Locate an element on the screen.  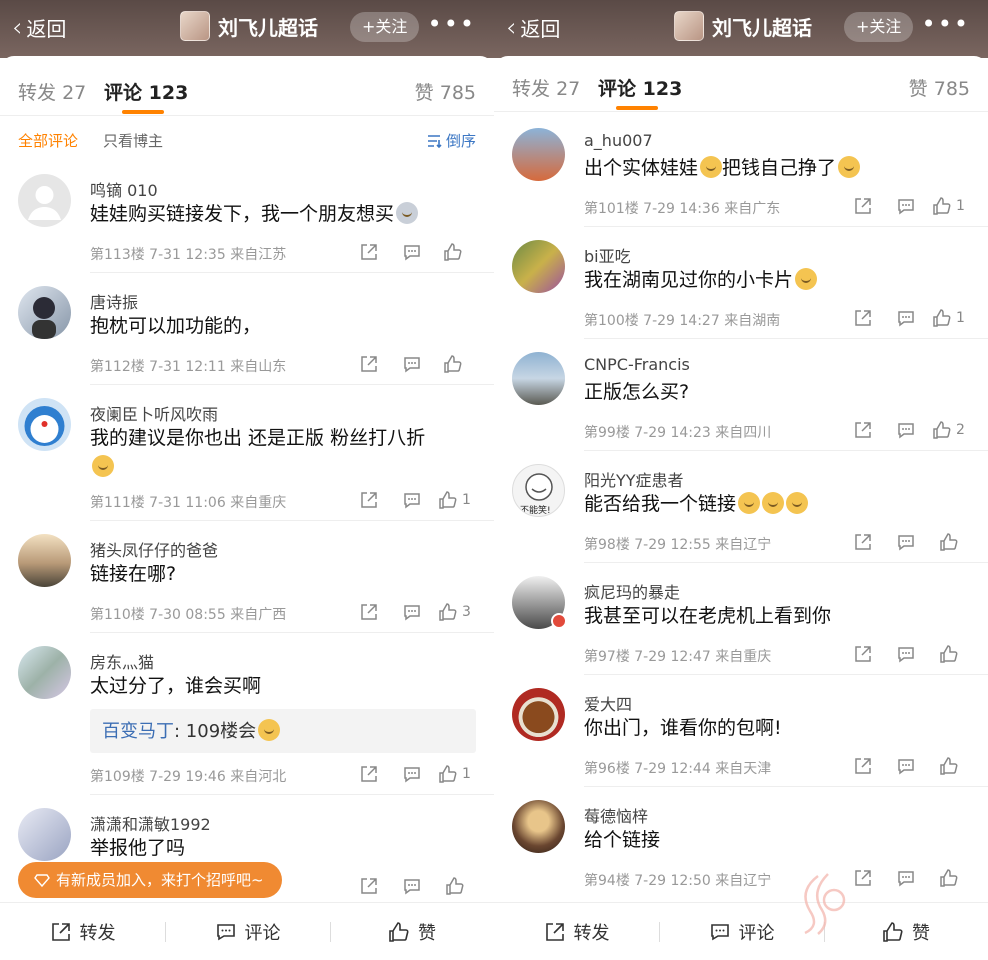
comment-username: 房东灬猫 is located at coordinates (122, 661).